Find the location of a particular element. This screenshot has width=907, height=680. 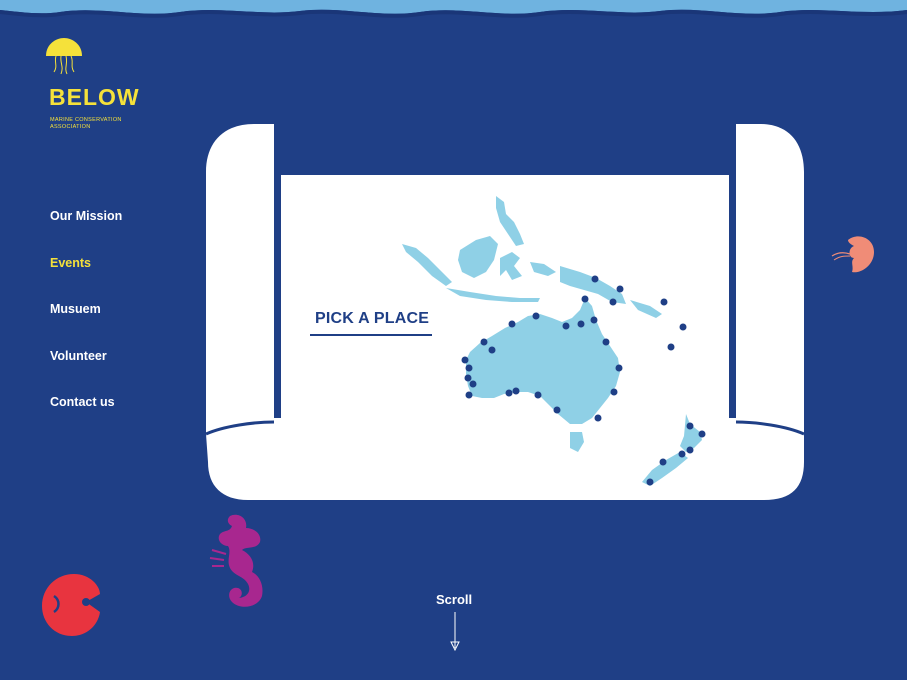

brand-subtitle: MARINE CONSERVATION ASSOCIATION is located at coordinates (86, 123).